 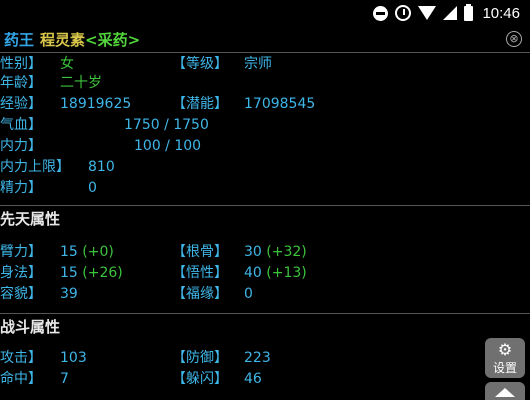 I want to click on stat-row-hit-dodge: 命中】 7 【躲闪】 46, so click(x=265, y=379).